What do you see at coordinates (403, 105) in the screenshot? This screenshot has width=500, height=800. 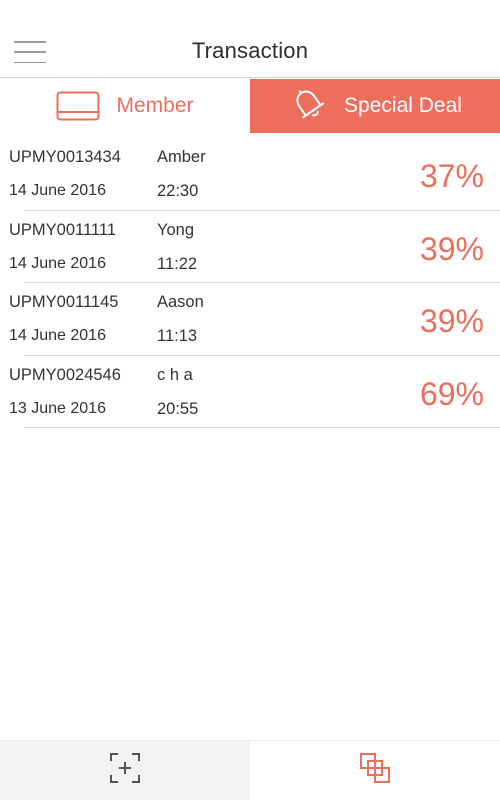 I see `tab-special-deal-label: Special Deal` at bounding box center [403, 105].